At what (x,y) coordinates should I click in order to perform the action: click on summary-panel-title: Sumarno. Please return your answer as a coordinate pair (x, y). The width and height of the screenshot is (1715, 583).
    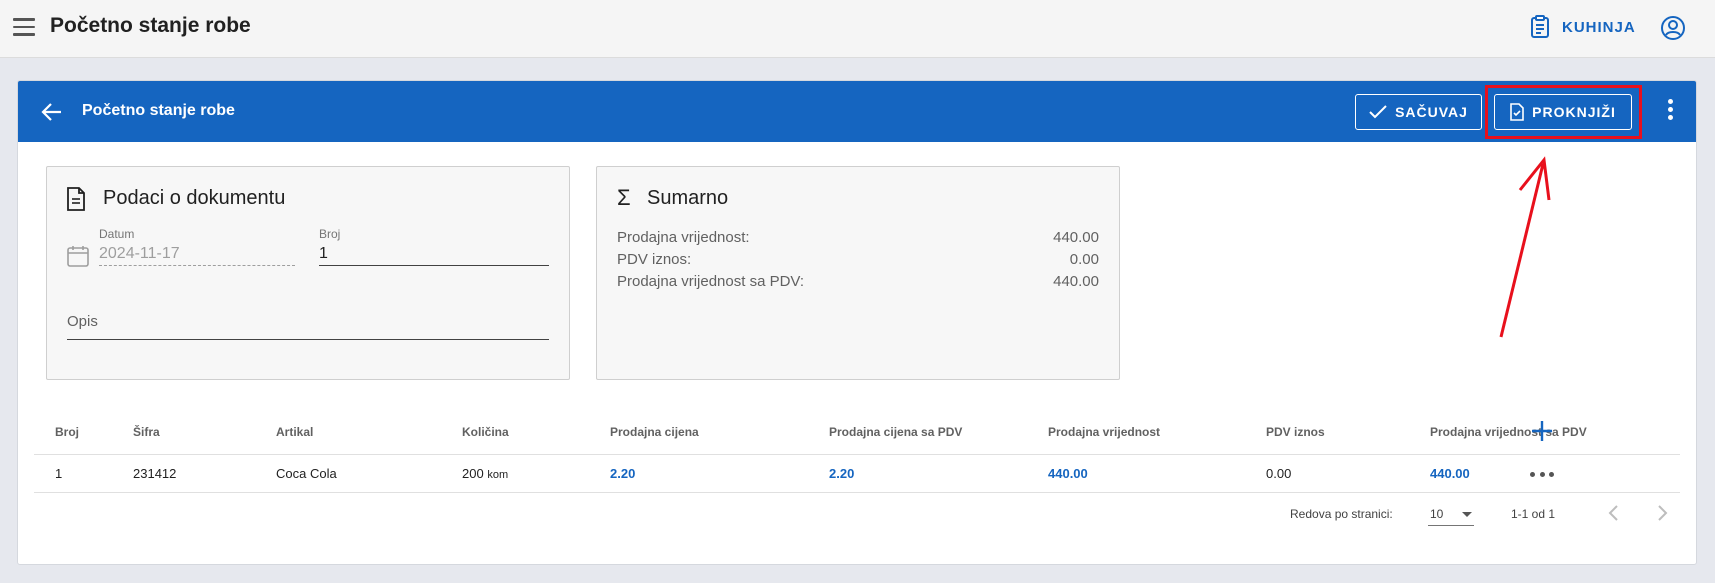
    Looking at the image, I should click on (688, 198).